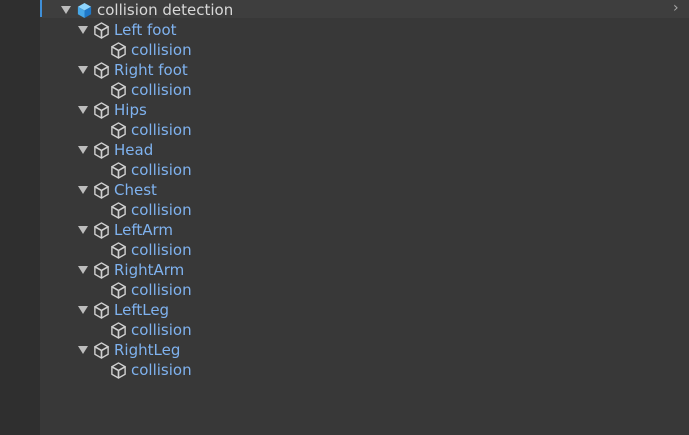  What do you see at coordinates (165, 10) in the screenshot?
I see `root-label: collision detection` at bounding box center [165, 10].